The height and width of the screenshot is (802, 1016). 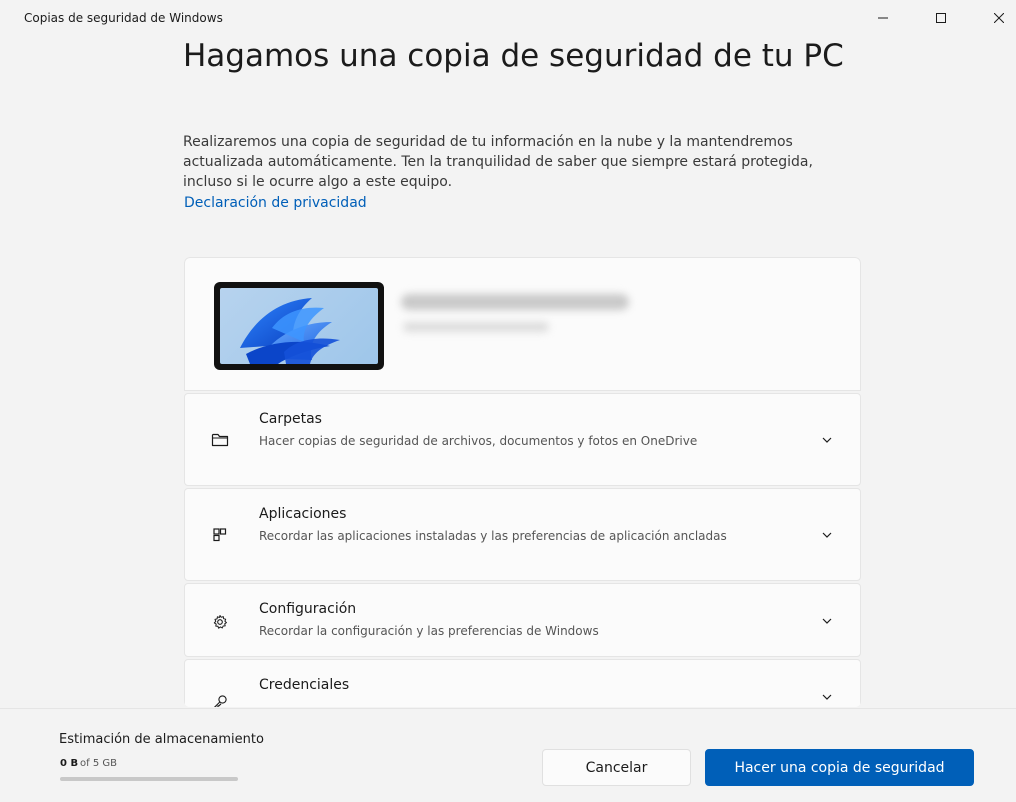 What do you see at coordinates (98, 763) in the screenshot?
I see `storage-total-value: of 5 GB` at bounding box center [98, 763].